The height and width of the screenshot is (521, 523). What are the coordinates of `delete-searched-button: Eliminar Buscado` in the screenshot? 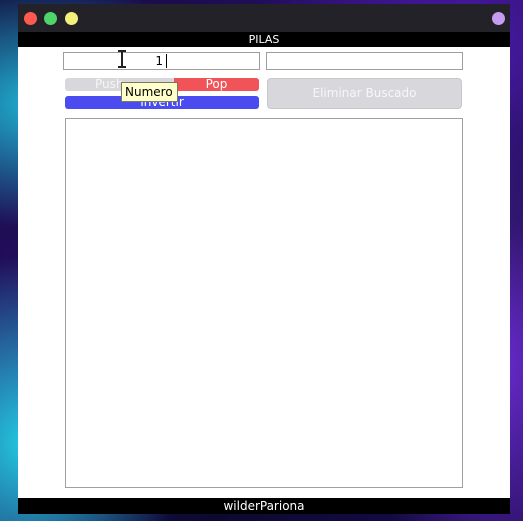 It's located at (364, 93).